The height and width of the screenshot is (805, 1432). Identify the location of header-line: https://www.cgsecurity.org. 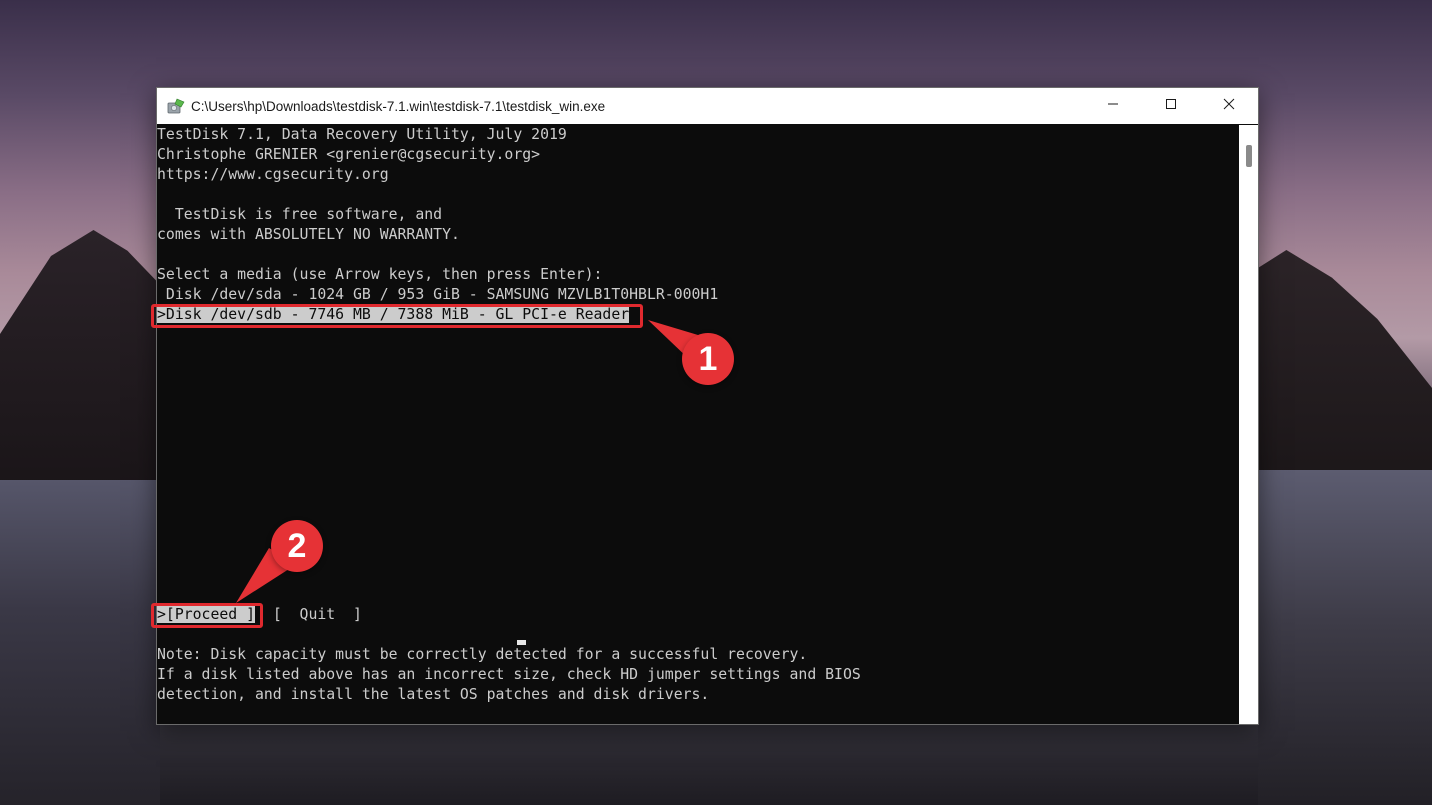
(273, 174).